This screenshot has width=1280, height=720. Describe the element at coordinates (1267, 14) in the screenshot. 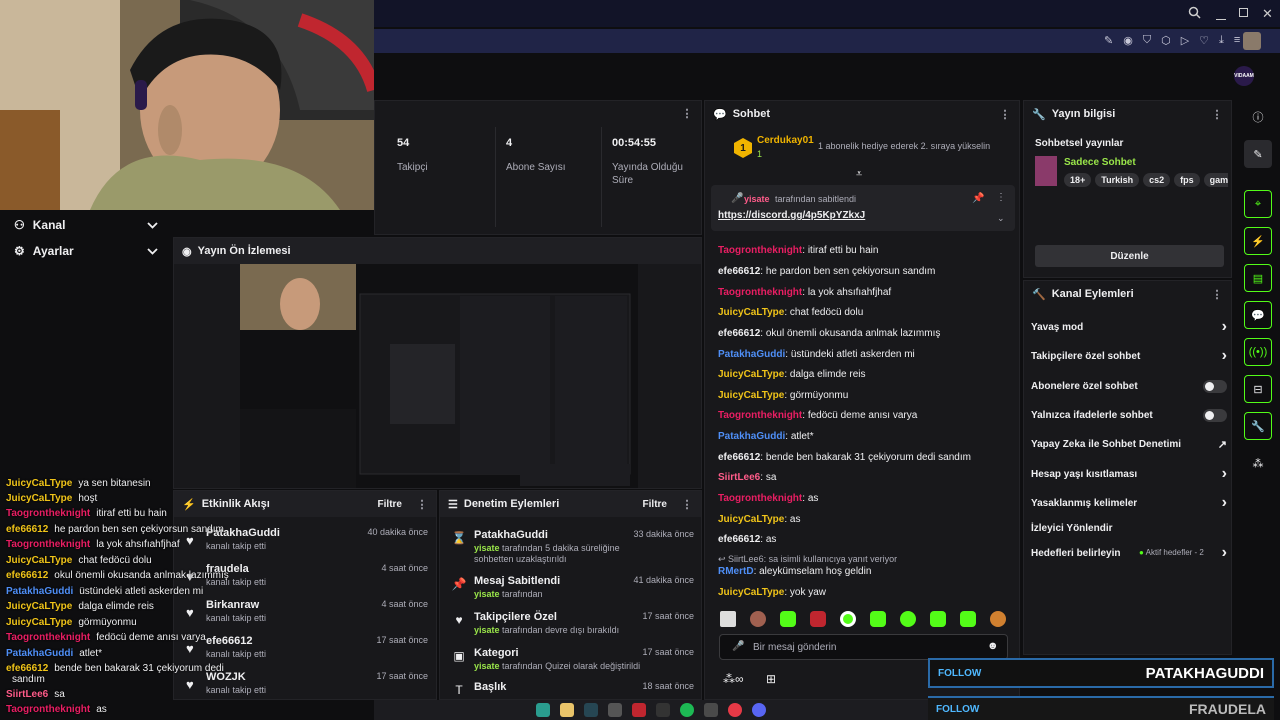

I see `close-icon: ✕` at that location.